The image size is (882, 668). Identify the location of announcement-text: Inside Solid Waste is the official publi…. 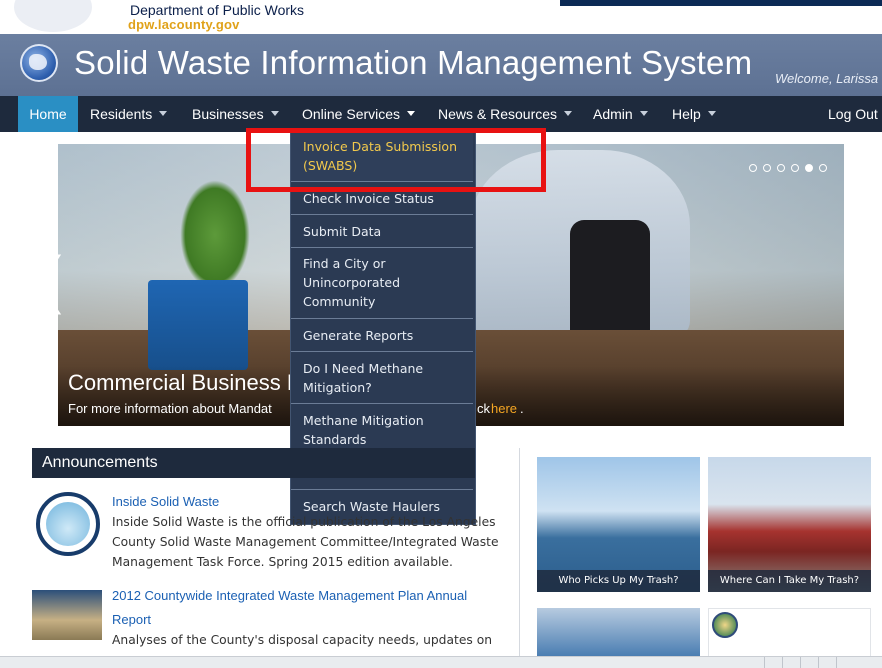
(304, 522).